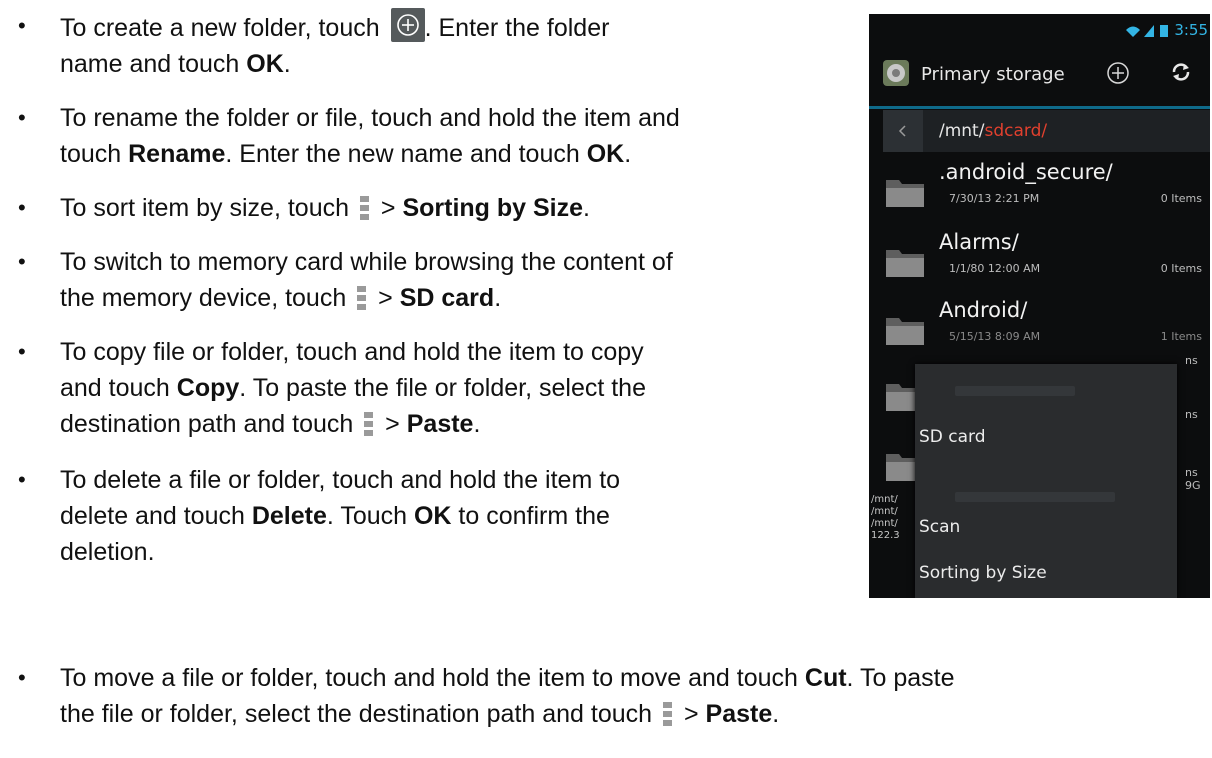  I want to click on file-row: Android/ 5/15/13 8:09 AM 1 Items, so click(1039, 325).